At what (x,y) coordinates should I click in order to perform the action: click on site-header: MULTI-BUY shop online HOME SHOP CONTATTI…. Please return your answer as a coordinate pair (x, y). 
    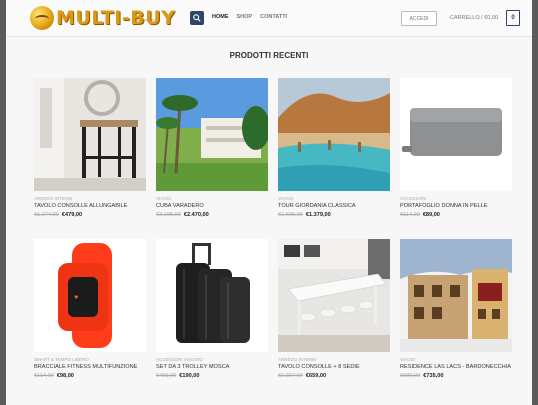
    Looking at the image, I should click on (269, 18).